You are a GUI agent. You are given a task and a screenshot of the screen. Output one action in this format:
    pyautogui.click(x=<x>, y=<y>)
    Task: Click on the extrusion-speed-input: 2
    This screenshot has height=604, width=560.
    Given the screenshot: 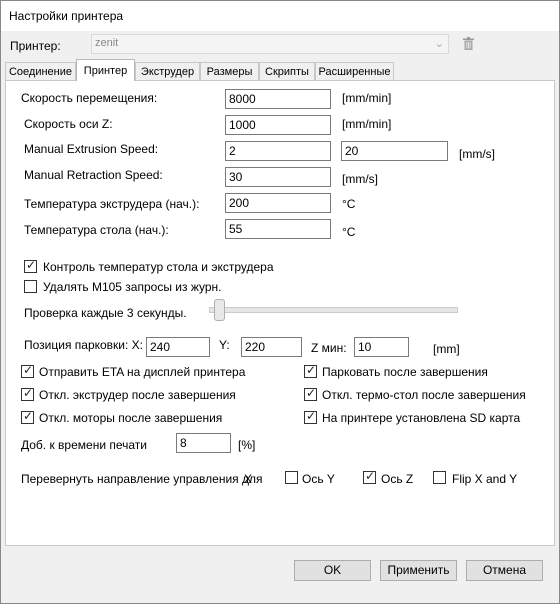 What is the action you would take?
    pyautogui.click(x=278, y=151)
    